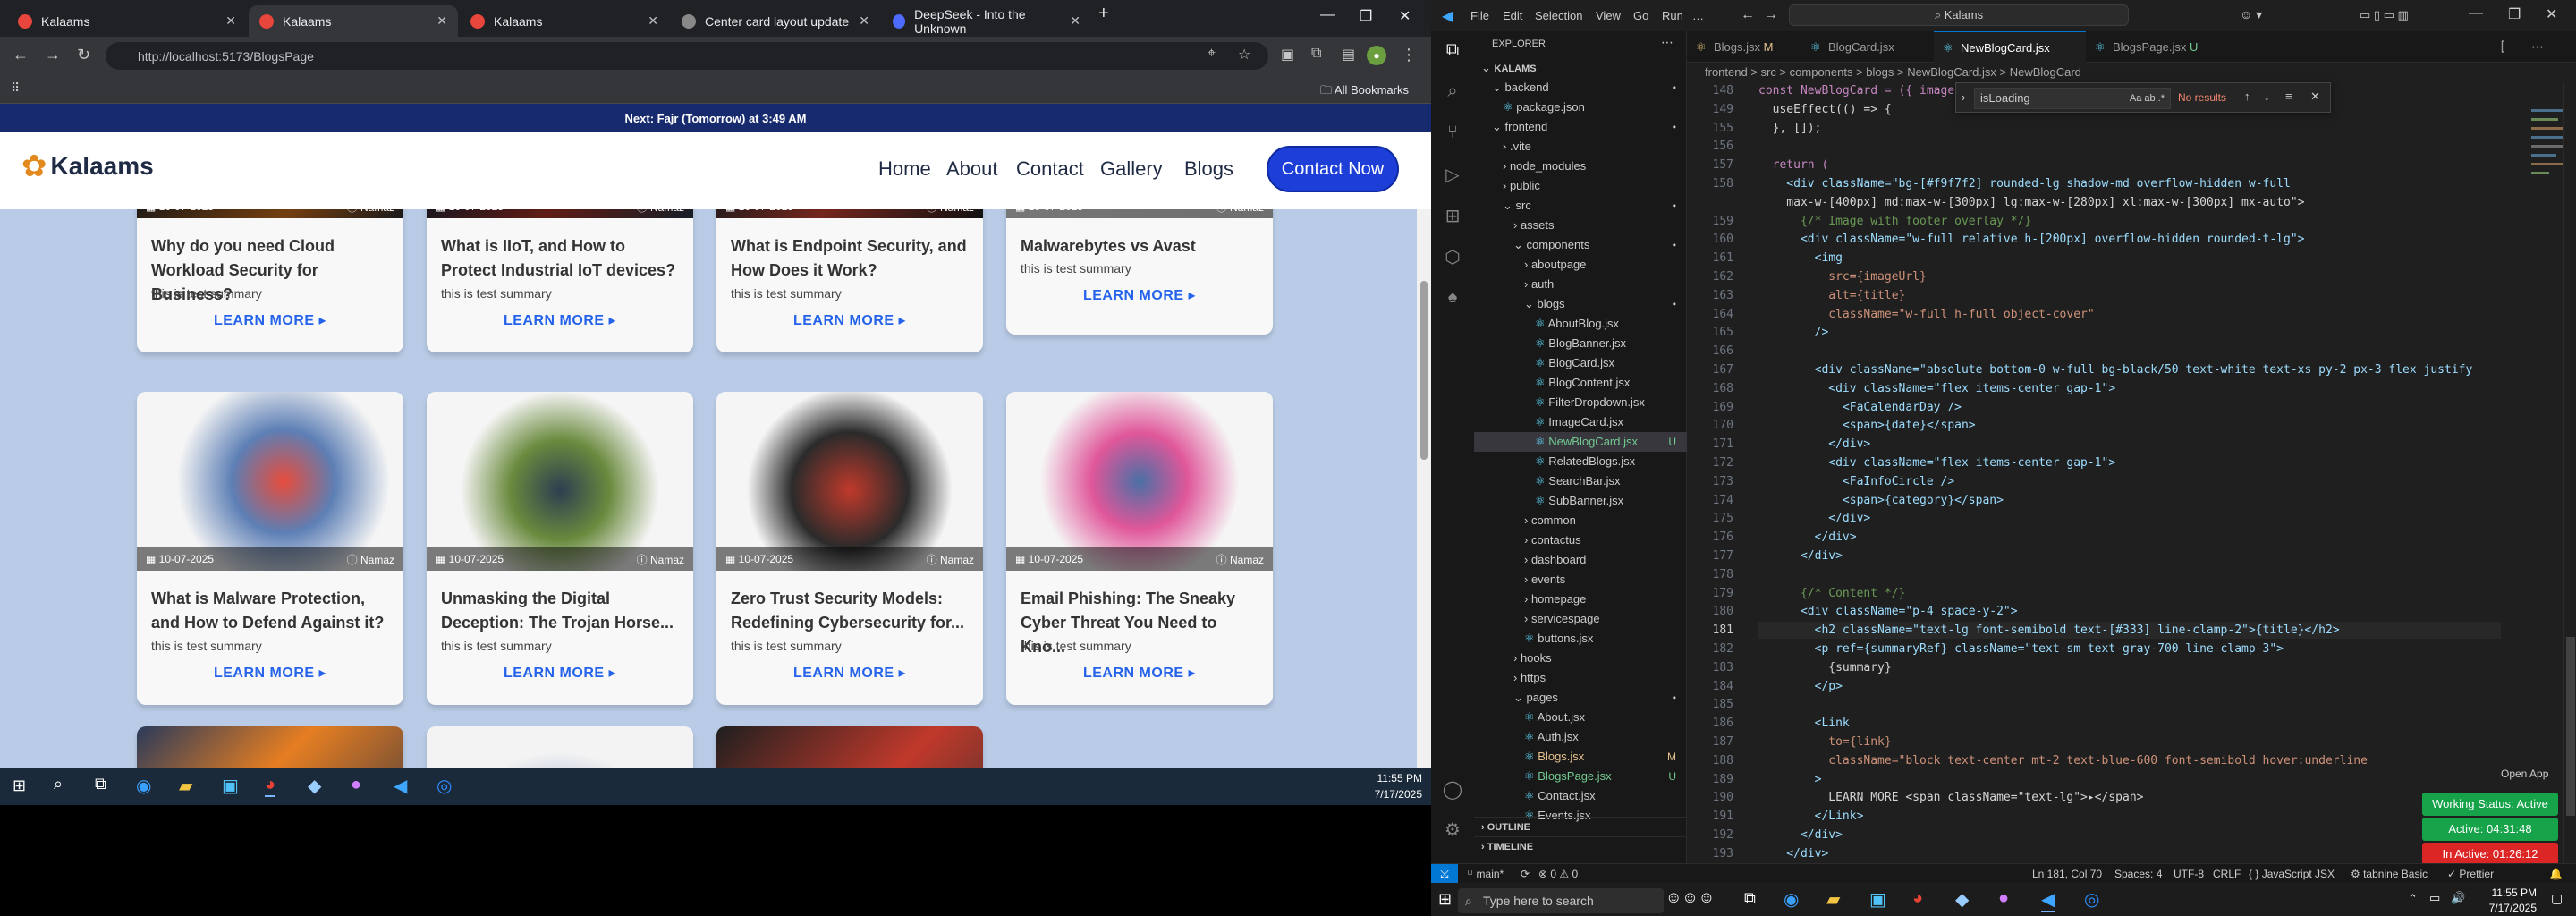 Image resolution: width=2576 pixels, height=916 pixels. What do you see at coordinates (1580, 776) in the screenshot?
I see `tree-item: ⚛ BlogsPage.jsx U` at bounding box center [1580, 776].